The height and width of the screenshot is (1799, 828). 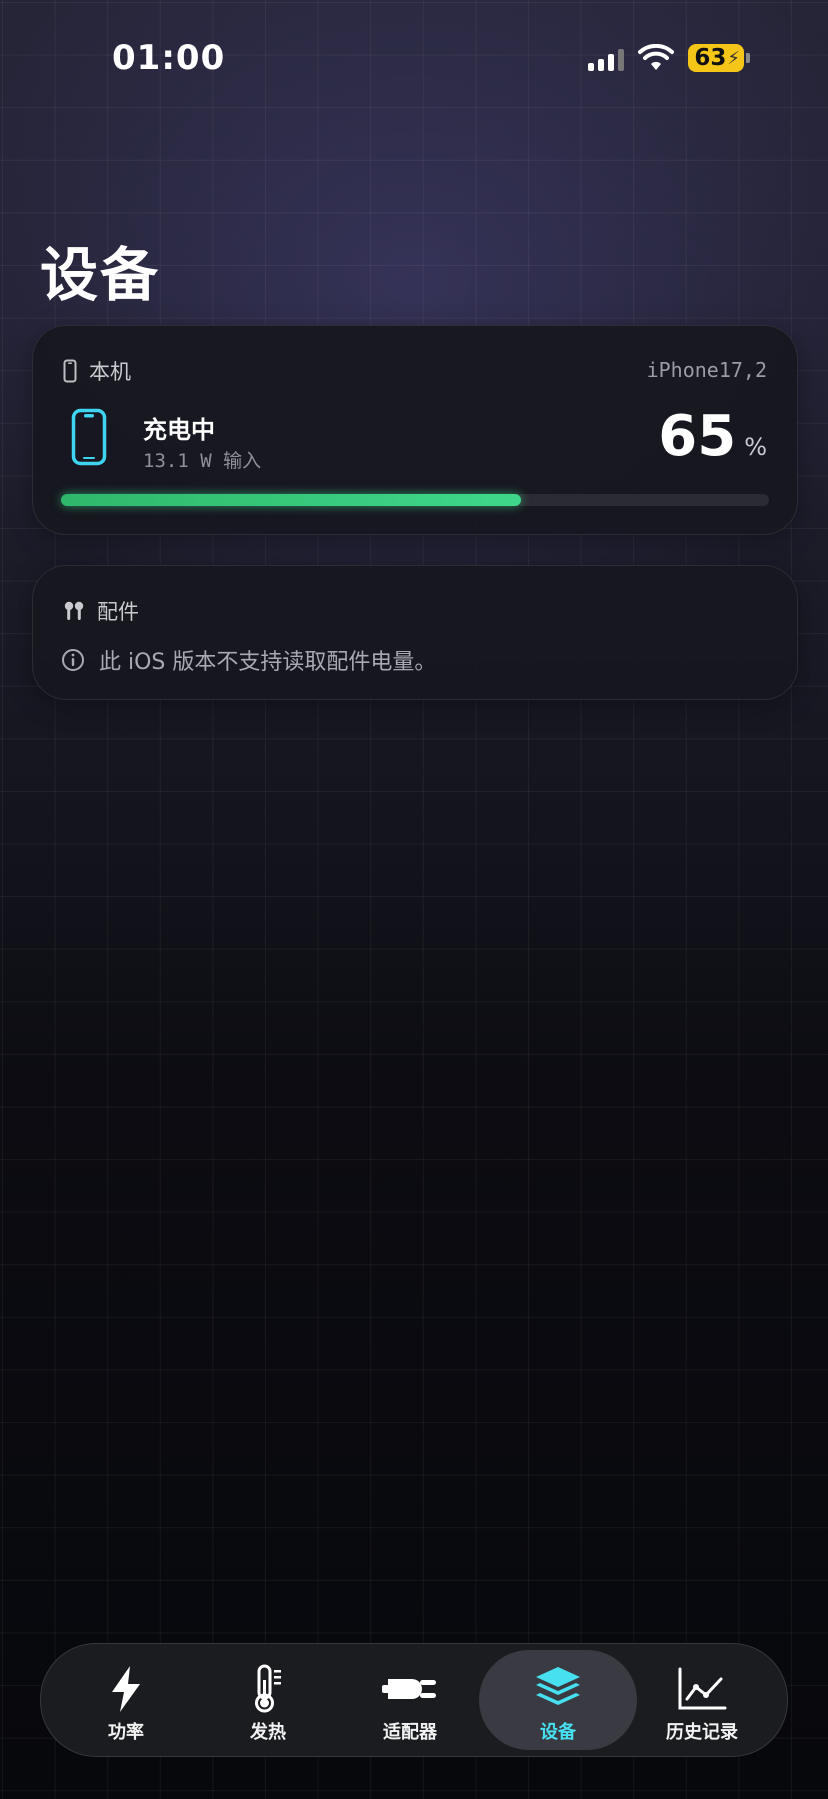 I want to click on layers-icon, so click(x=558, y=1686).